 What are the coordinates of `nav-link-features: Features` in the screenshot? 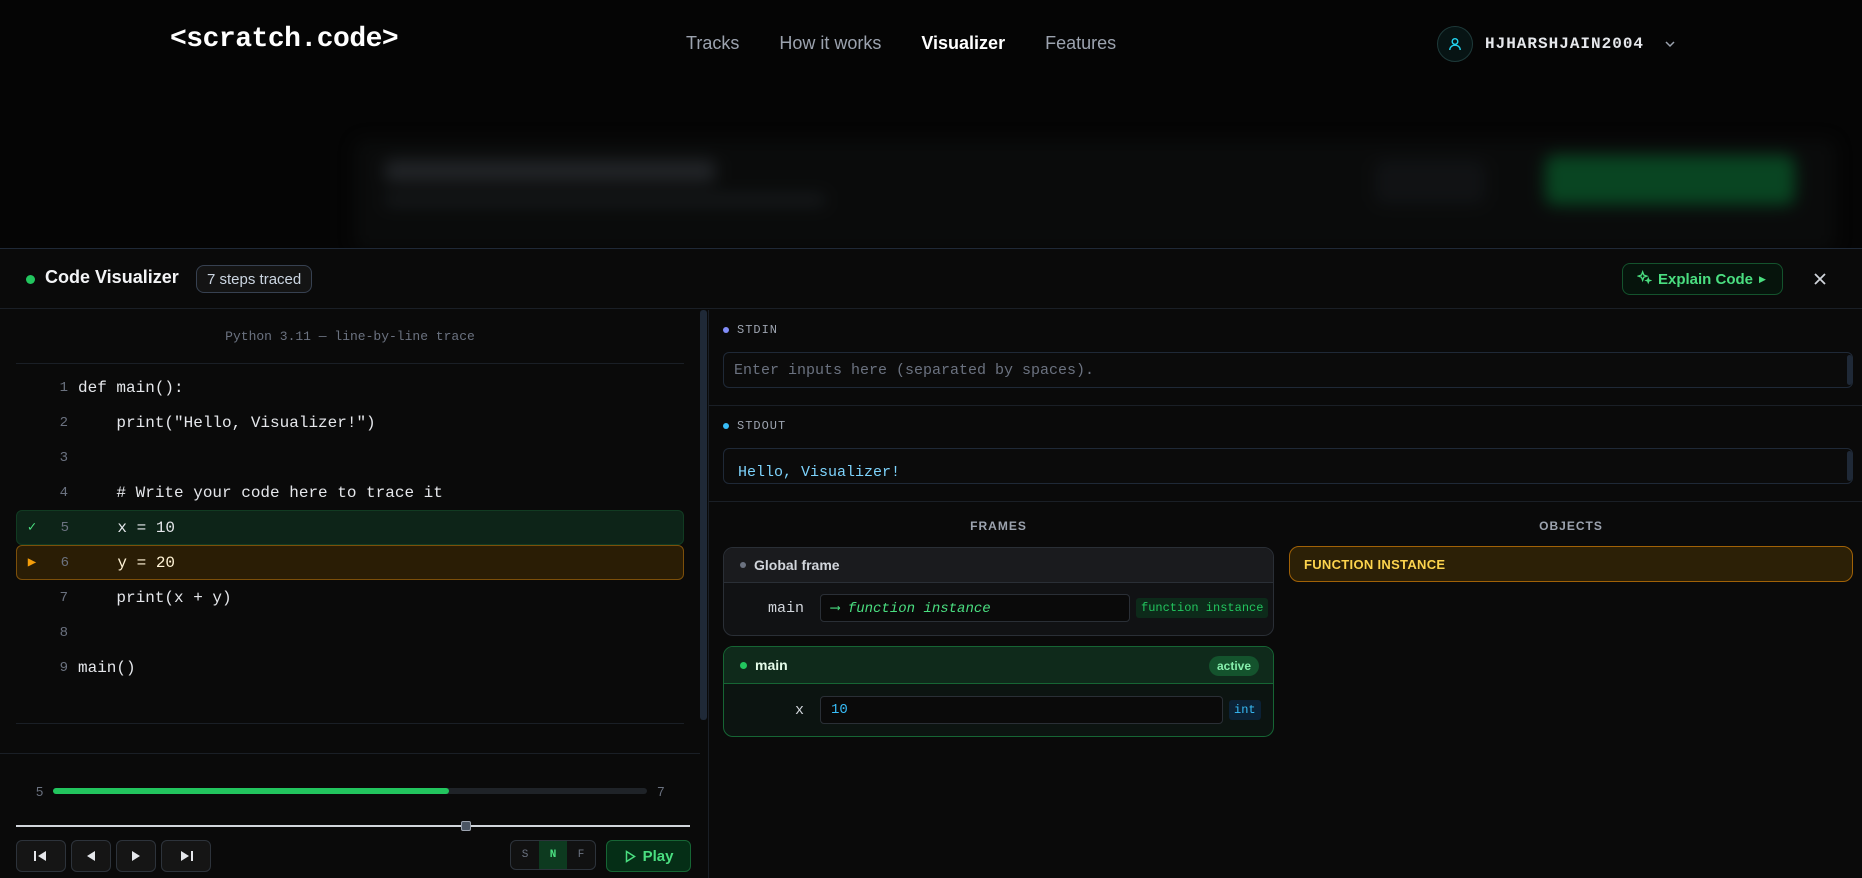 It's located at (1080, 43).